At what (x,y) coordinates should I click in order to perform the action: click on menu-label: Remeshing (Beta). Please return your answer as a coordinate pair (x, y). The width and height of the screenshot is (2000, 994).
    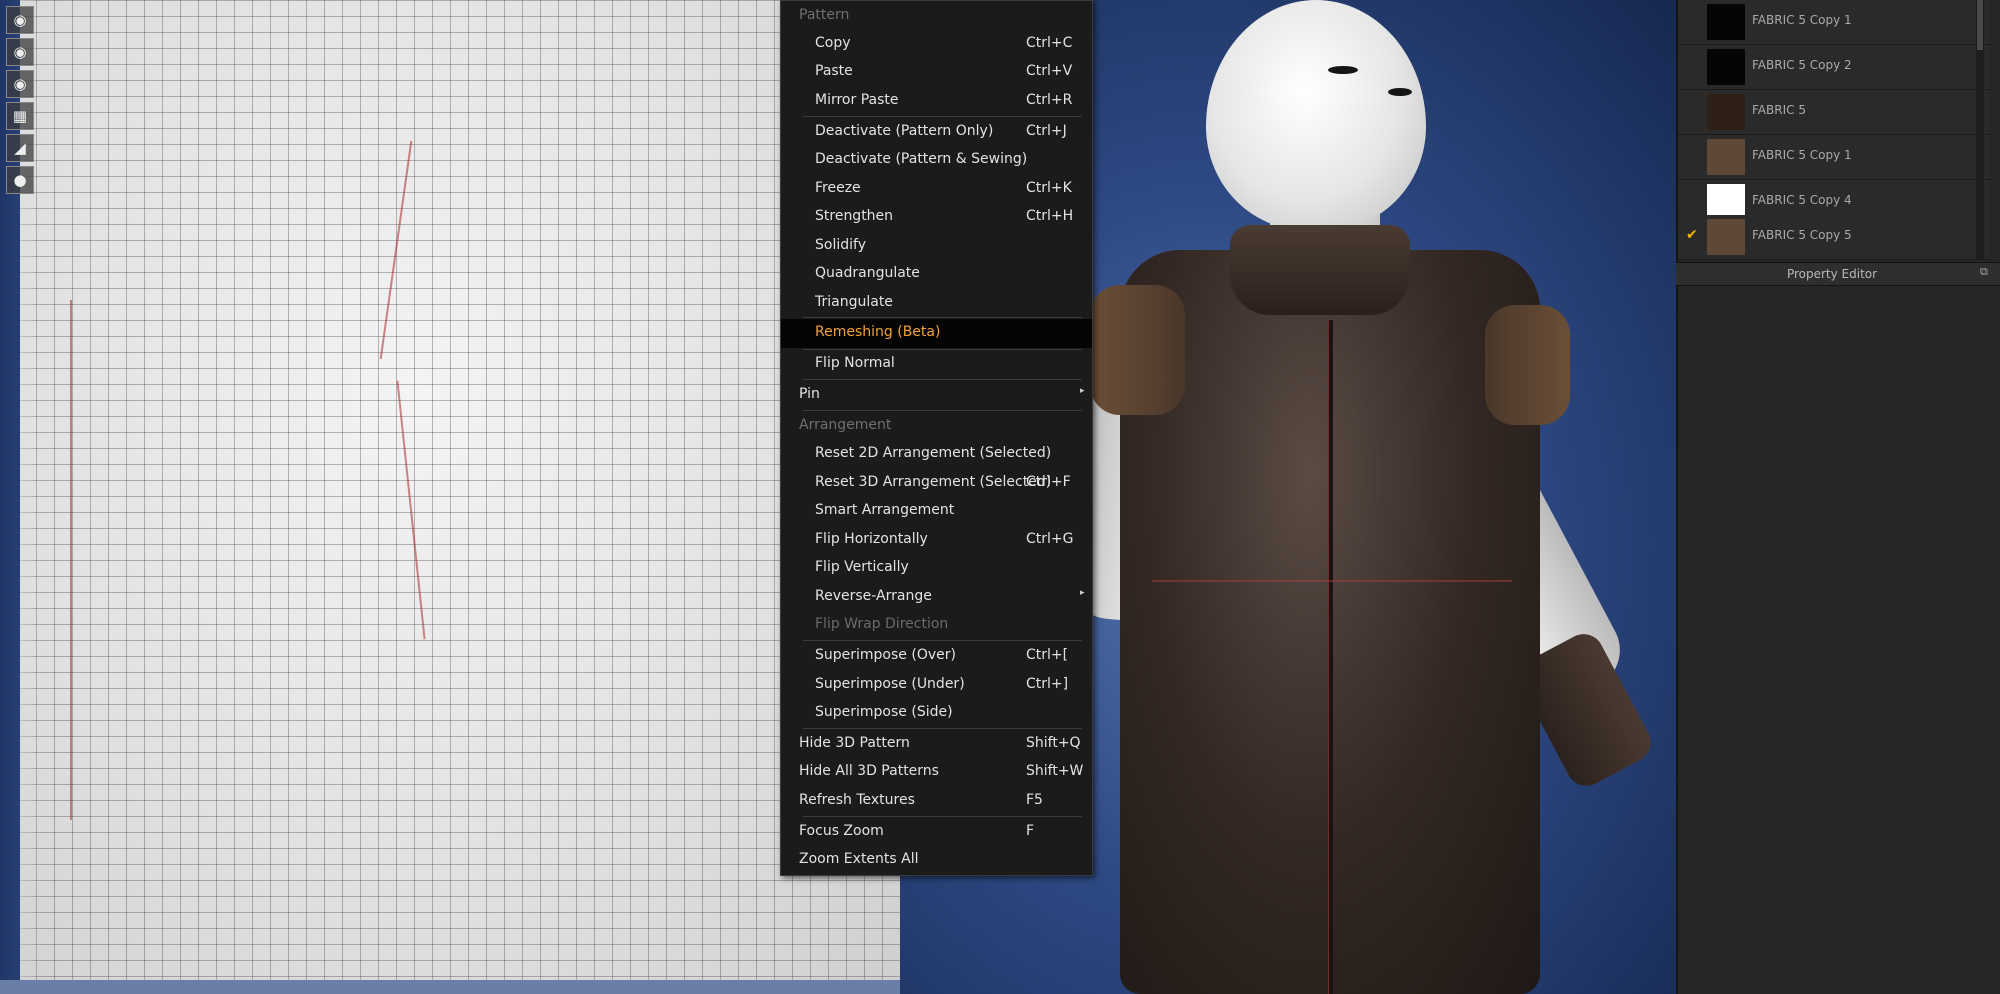
    Looking at the image, I should click on (878, 332).